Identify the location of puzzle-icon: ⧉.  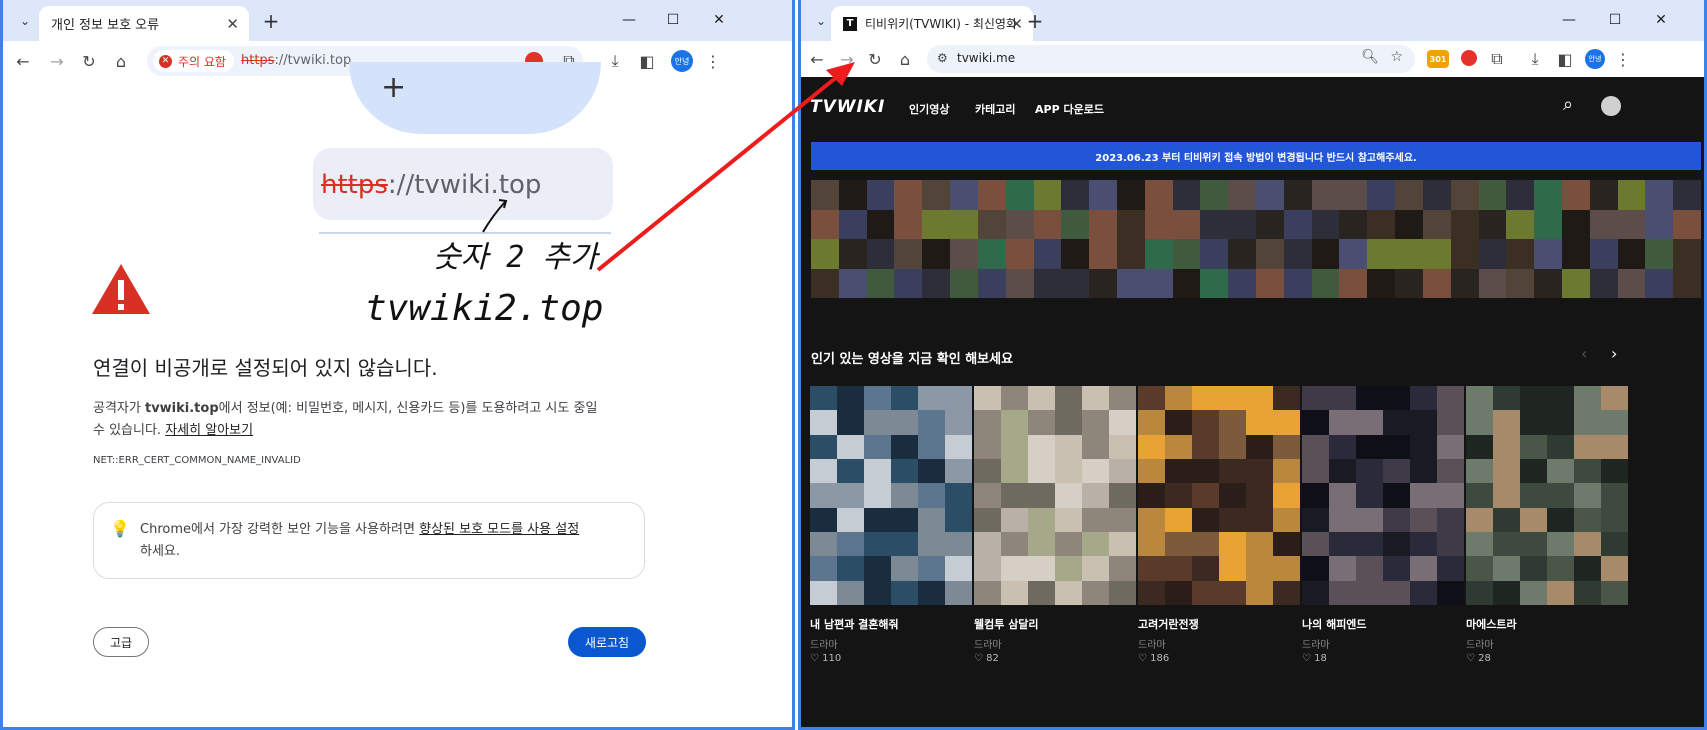
(1497, 59).